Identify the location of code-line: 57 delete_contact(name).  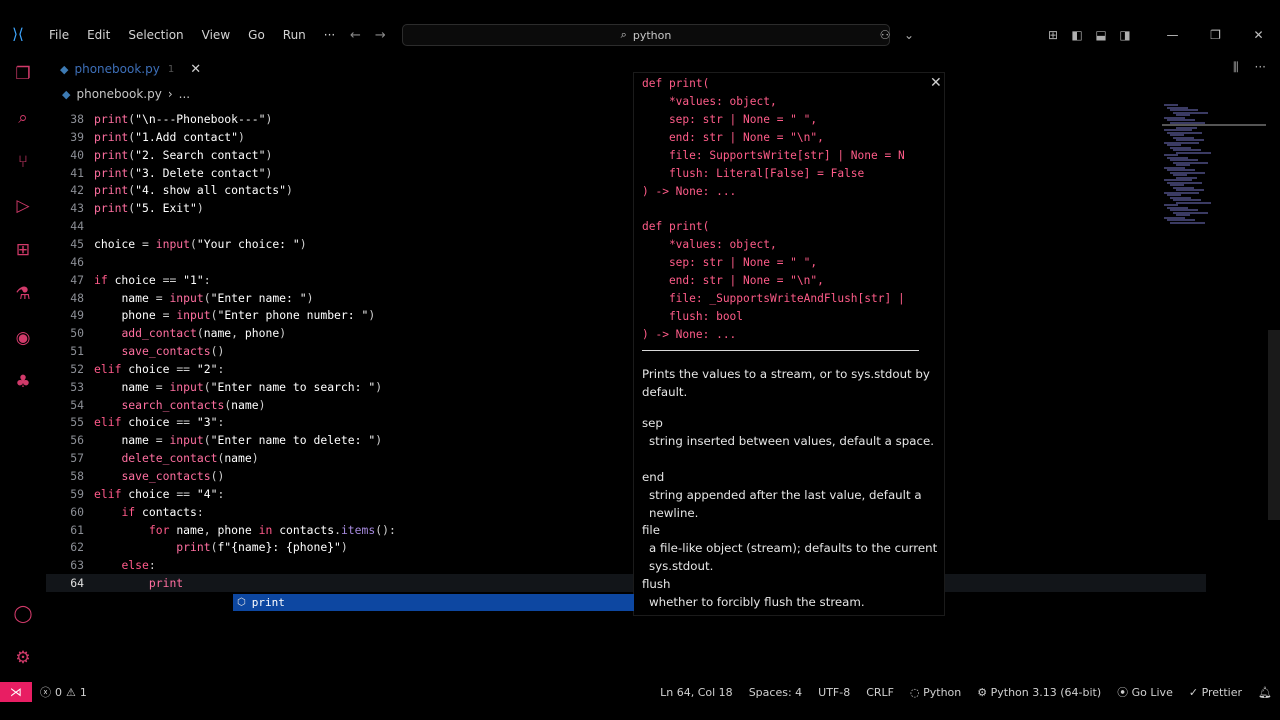
(626, 458).